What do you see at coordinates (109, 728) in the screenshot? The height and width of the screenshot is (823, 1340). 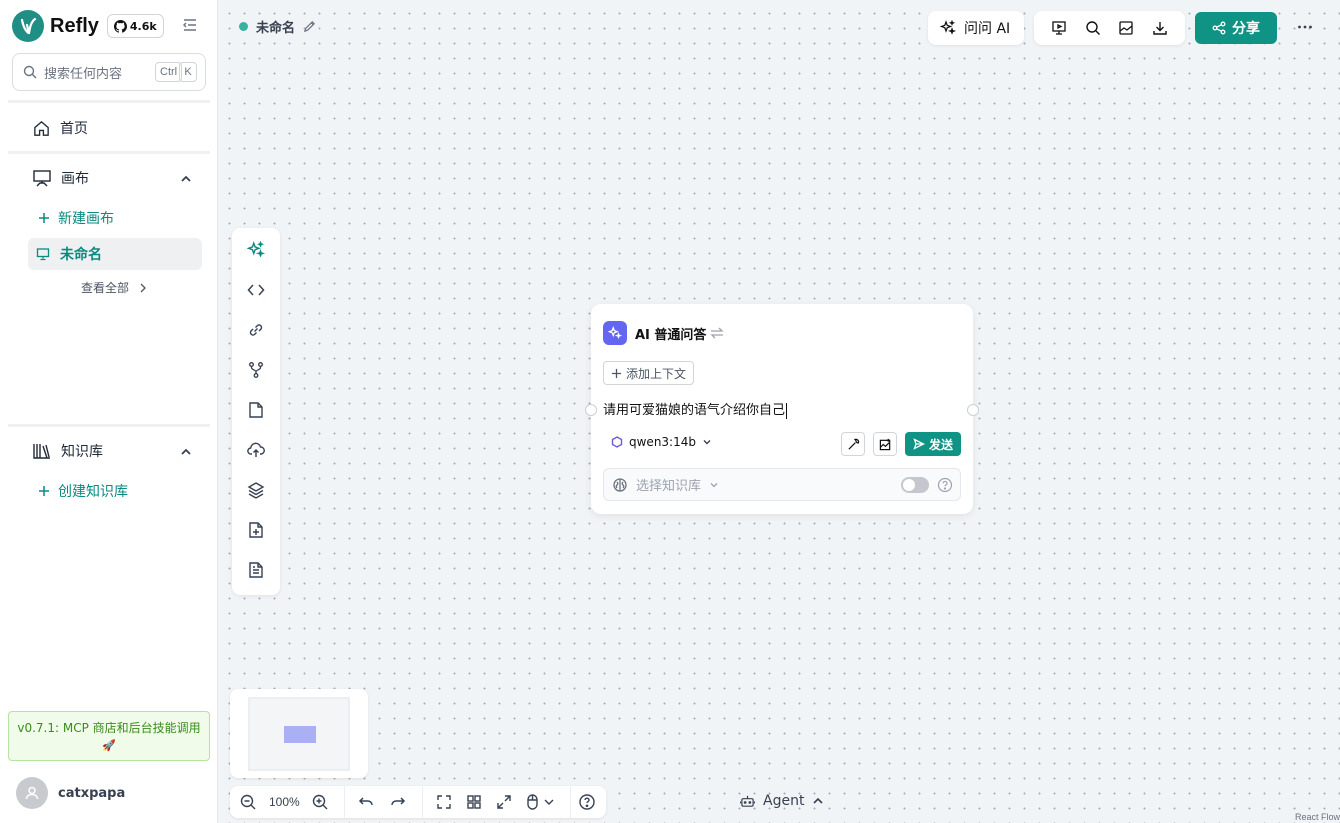 I see `version-notice-text: v0.7.1: MCP 商店和后台技能调用` at bounding box center [109, 728].